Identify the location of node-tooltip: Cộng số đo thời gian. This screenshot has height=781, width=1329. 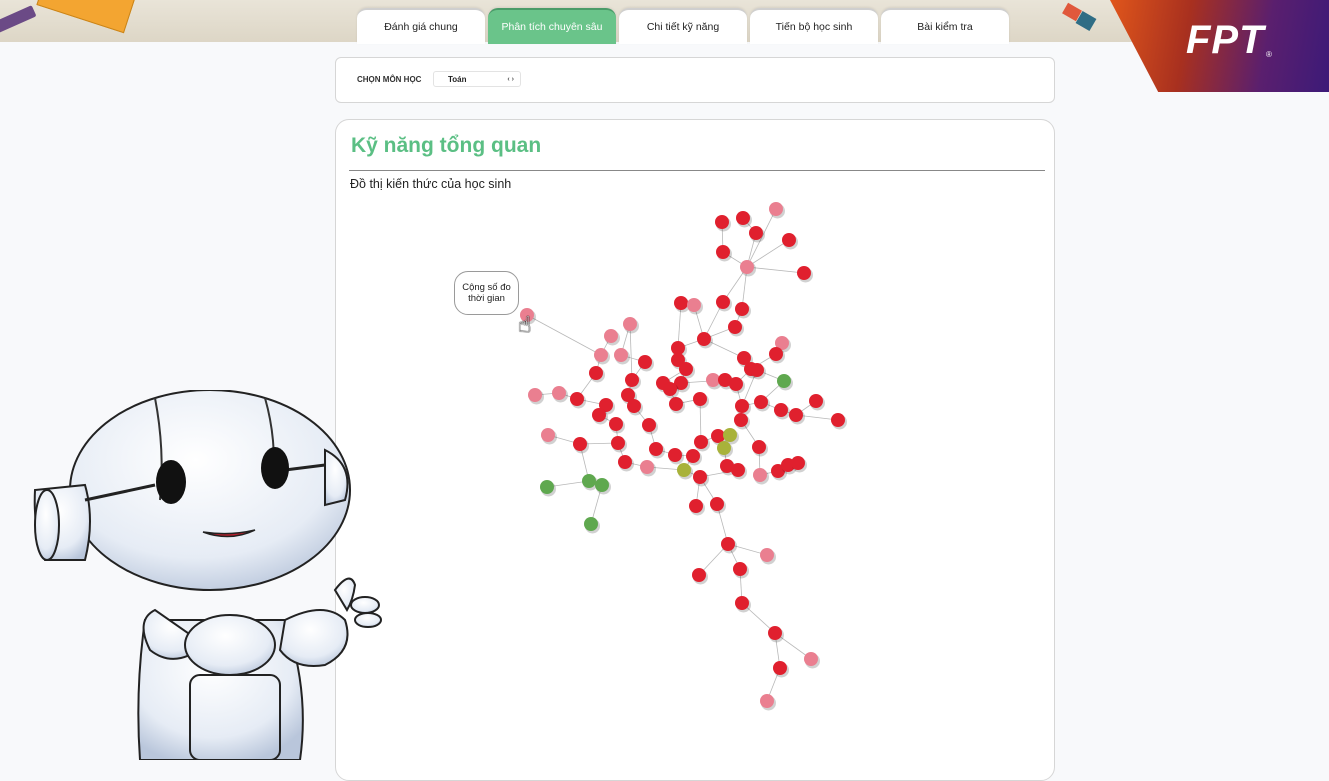
(486, 293).